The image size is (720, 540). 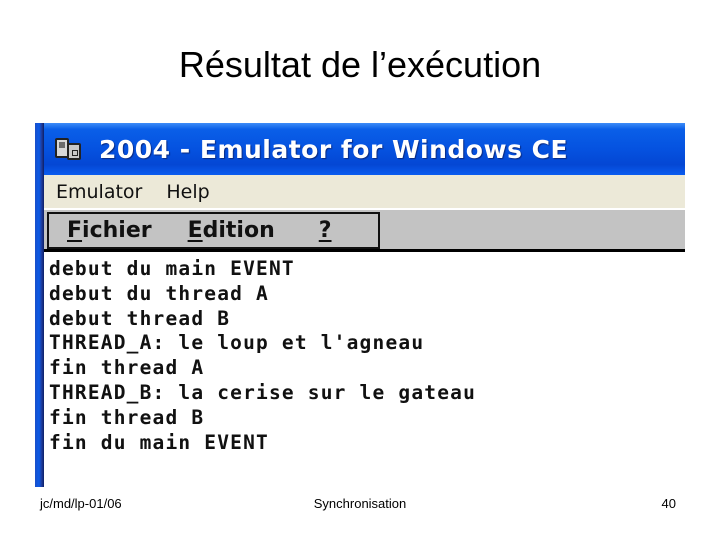 What do you see at coordinates (360, 64) in the screenshot?
I see `slide-title: Résultat de l’exécution` at bounding box center [360, 64].